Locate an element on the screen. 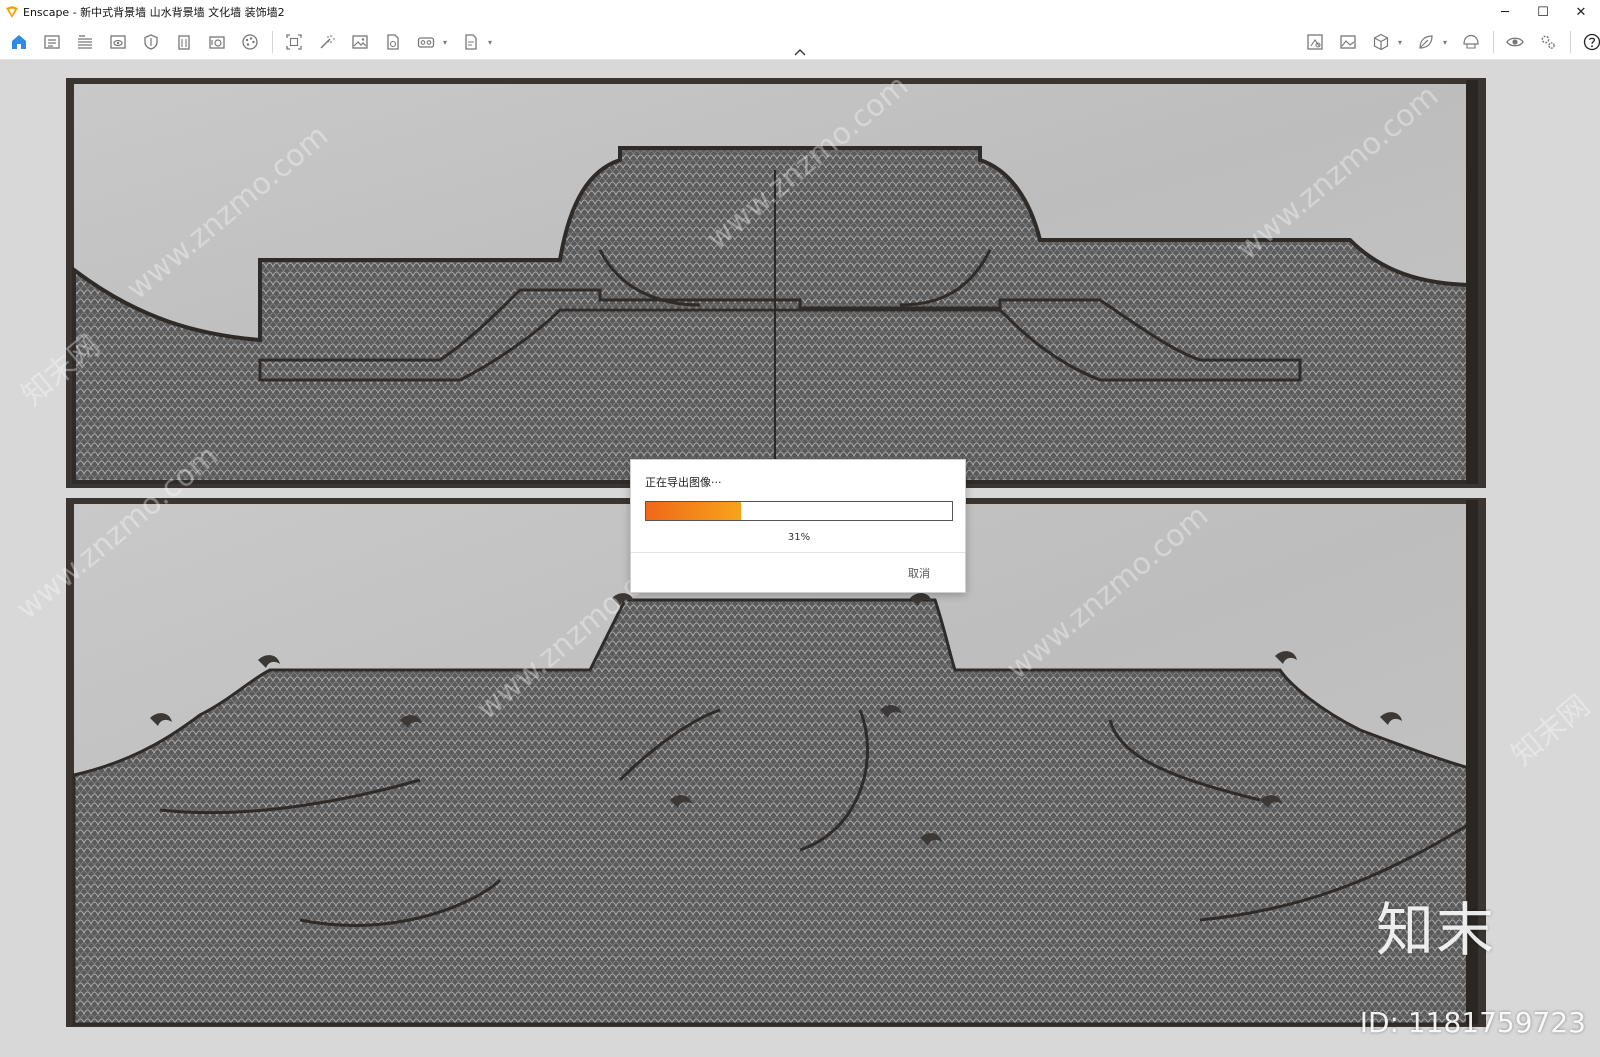 Image resolution: width=1600 pixels, height=1057 pixels. building-icon is located at coordinates (184, 42).